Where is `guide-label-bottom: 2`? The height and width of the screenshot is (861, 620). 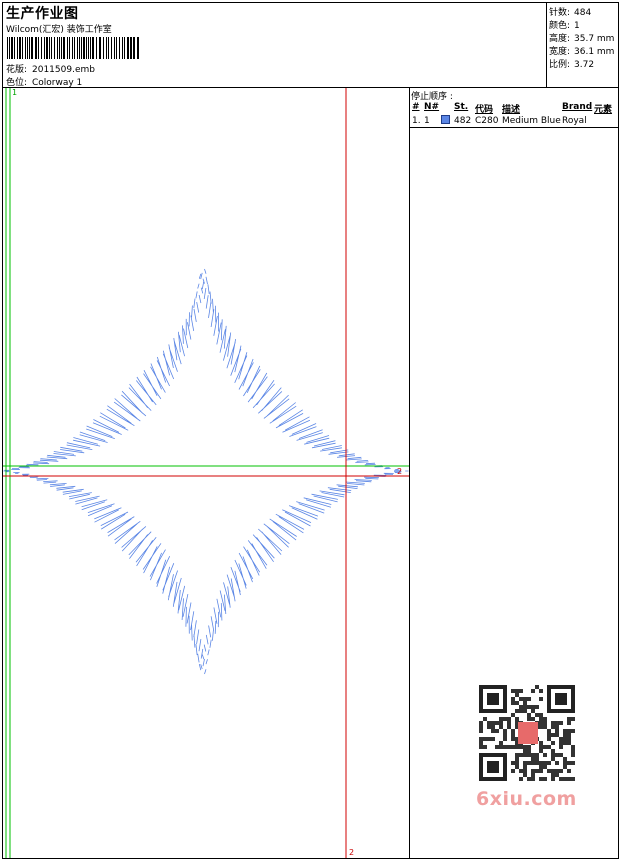
guide-label-bottom: 2 is located at coordinates (352, 852).